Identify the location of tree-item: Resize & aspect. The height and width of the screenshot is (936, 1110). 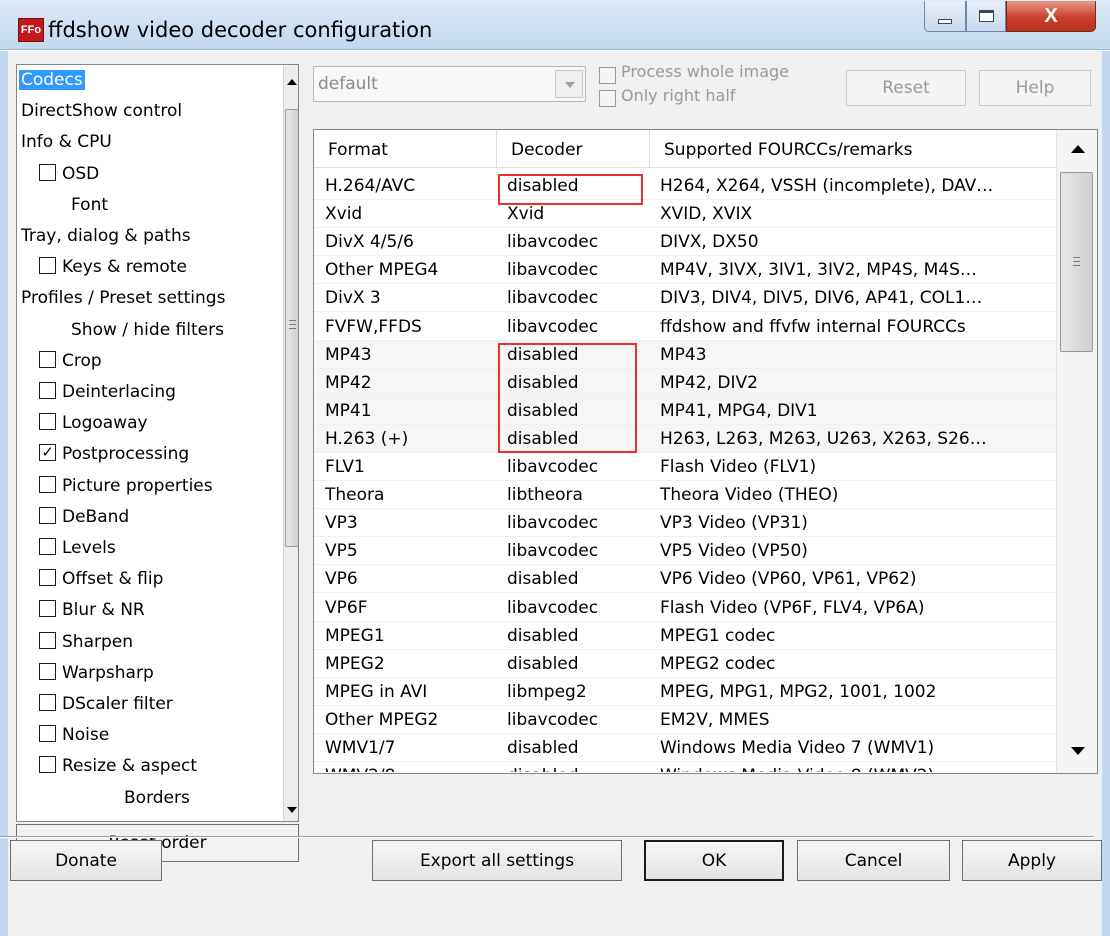
(119, 767).